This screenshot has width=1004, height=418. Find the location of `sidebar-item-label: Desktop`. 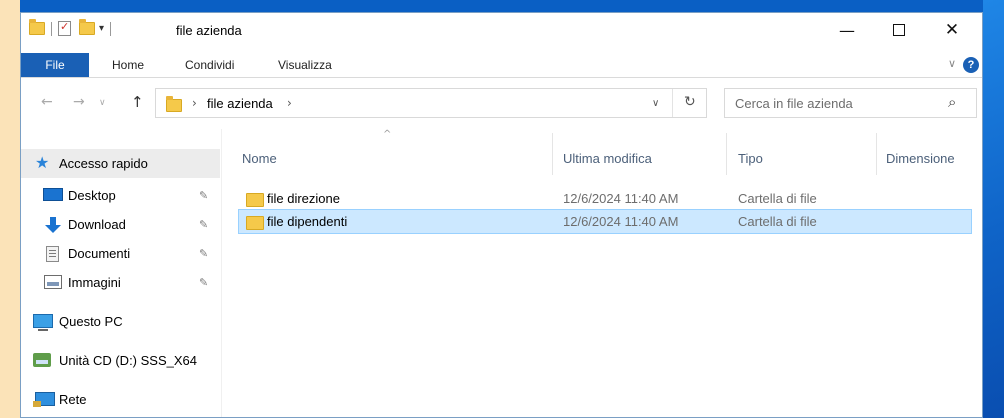

sidebar-item-label: Desktop is located at coordinates (92, 195).